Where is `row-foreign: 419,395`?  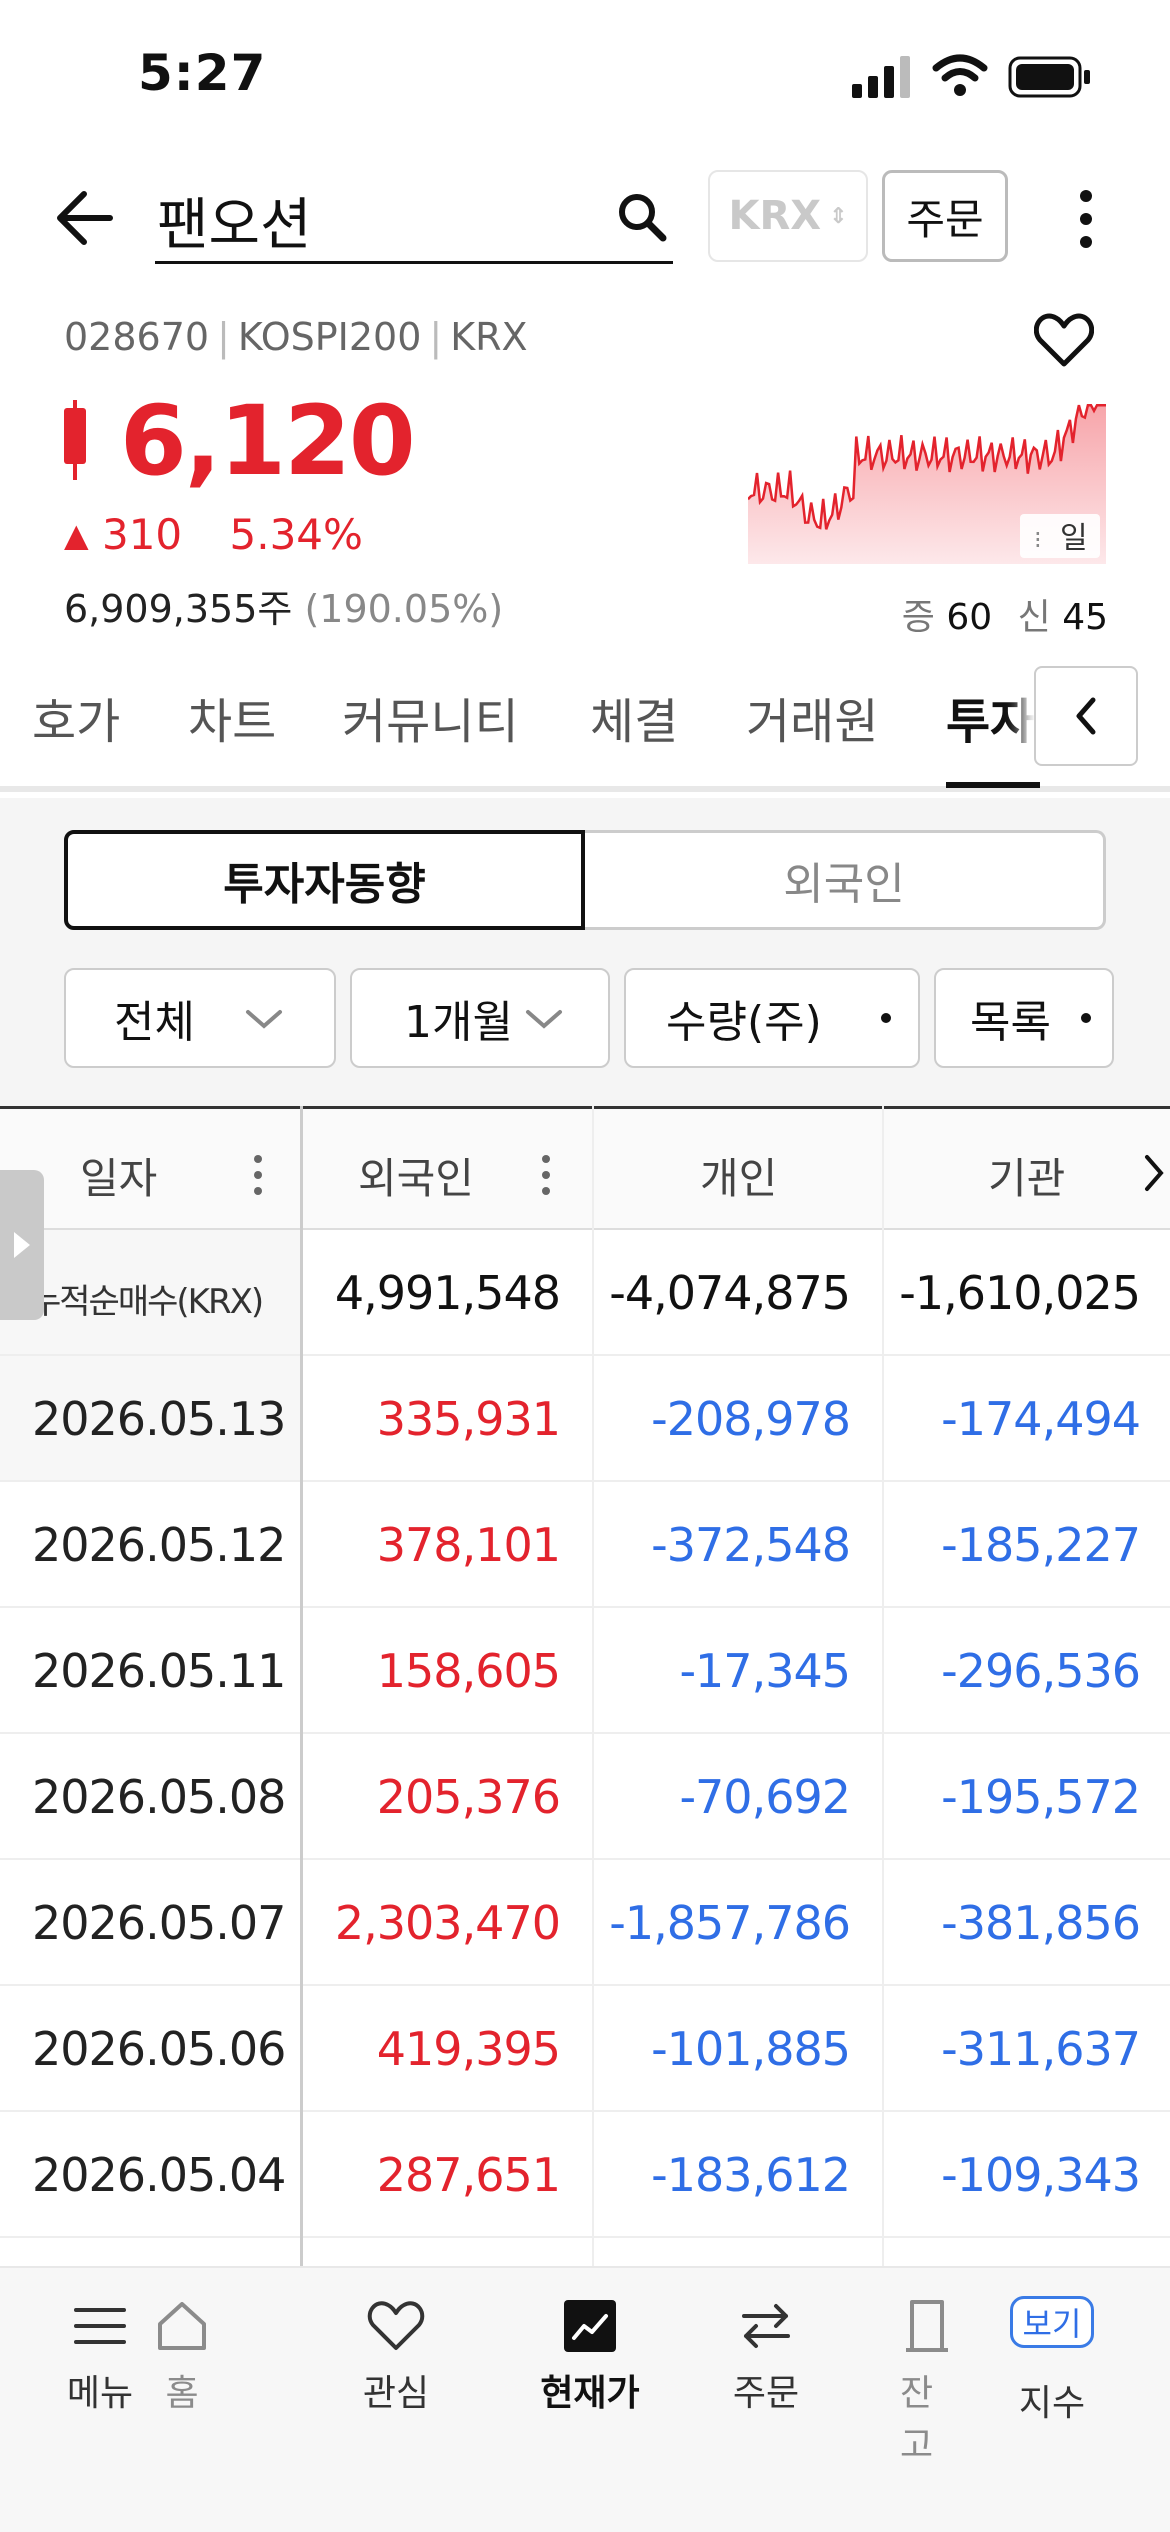 row-foreign: 419,395 is located at coordinates (468, 2049).